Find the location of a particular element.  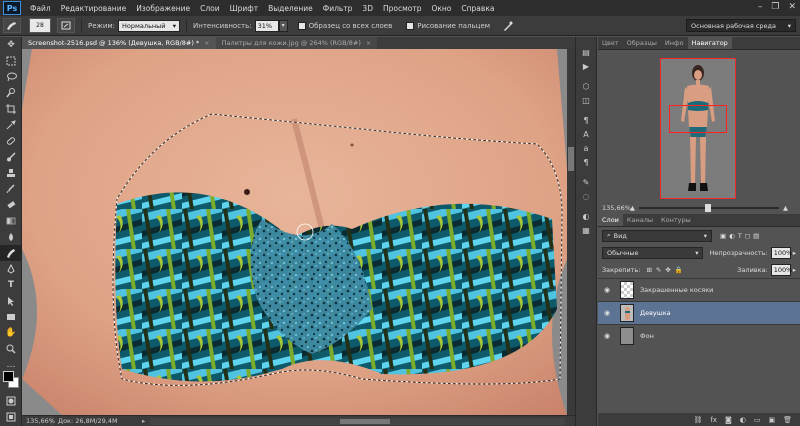

paragraph-styles-icon: ¶ is located at coordinates (586, 162).